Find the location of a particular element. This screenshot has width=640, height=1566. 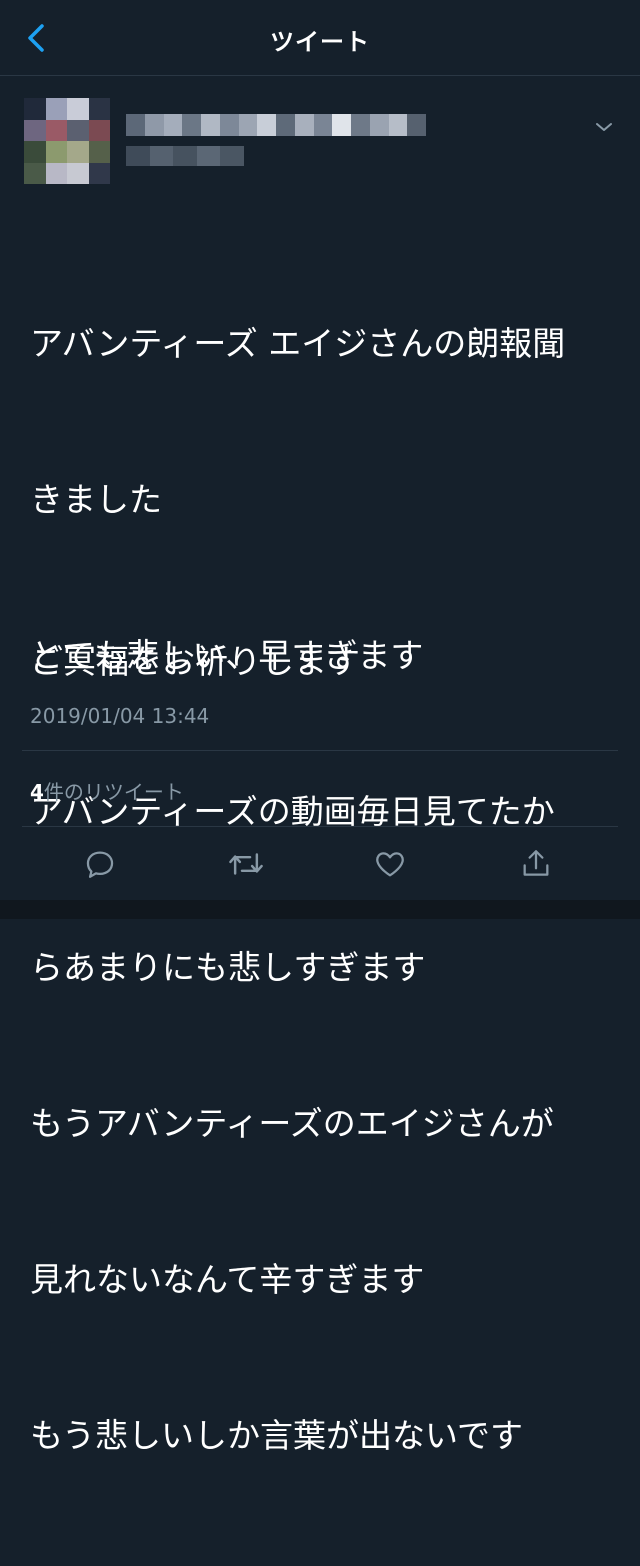

heart-icon is located at coordinates (390, 864).